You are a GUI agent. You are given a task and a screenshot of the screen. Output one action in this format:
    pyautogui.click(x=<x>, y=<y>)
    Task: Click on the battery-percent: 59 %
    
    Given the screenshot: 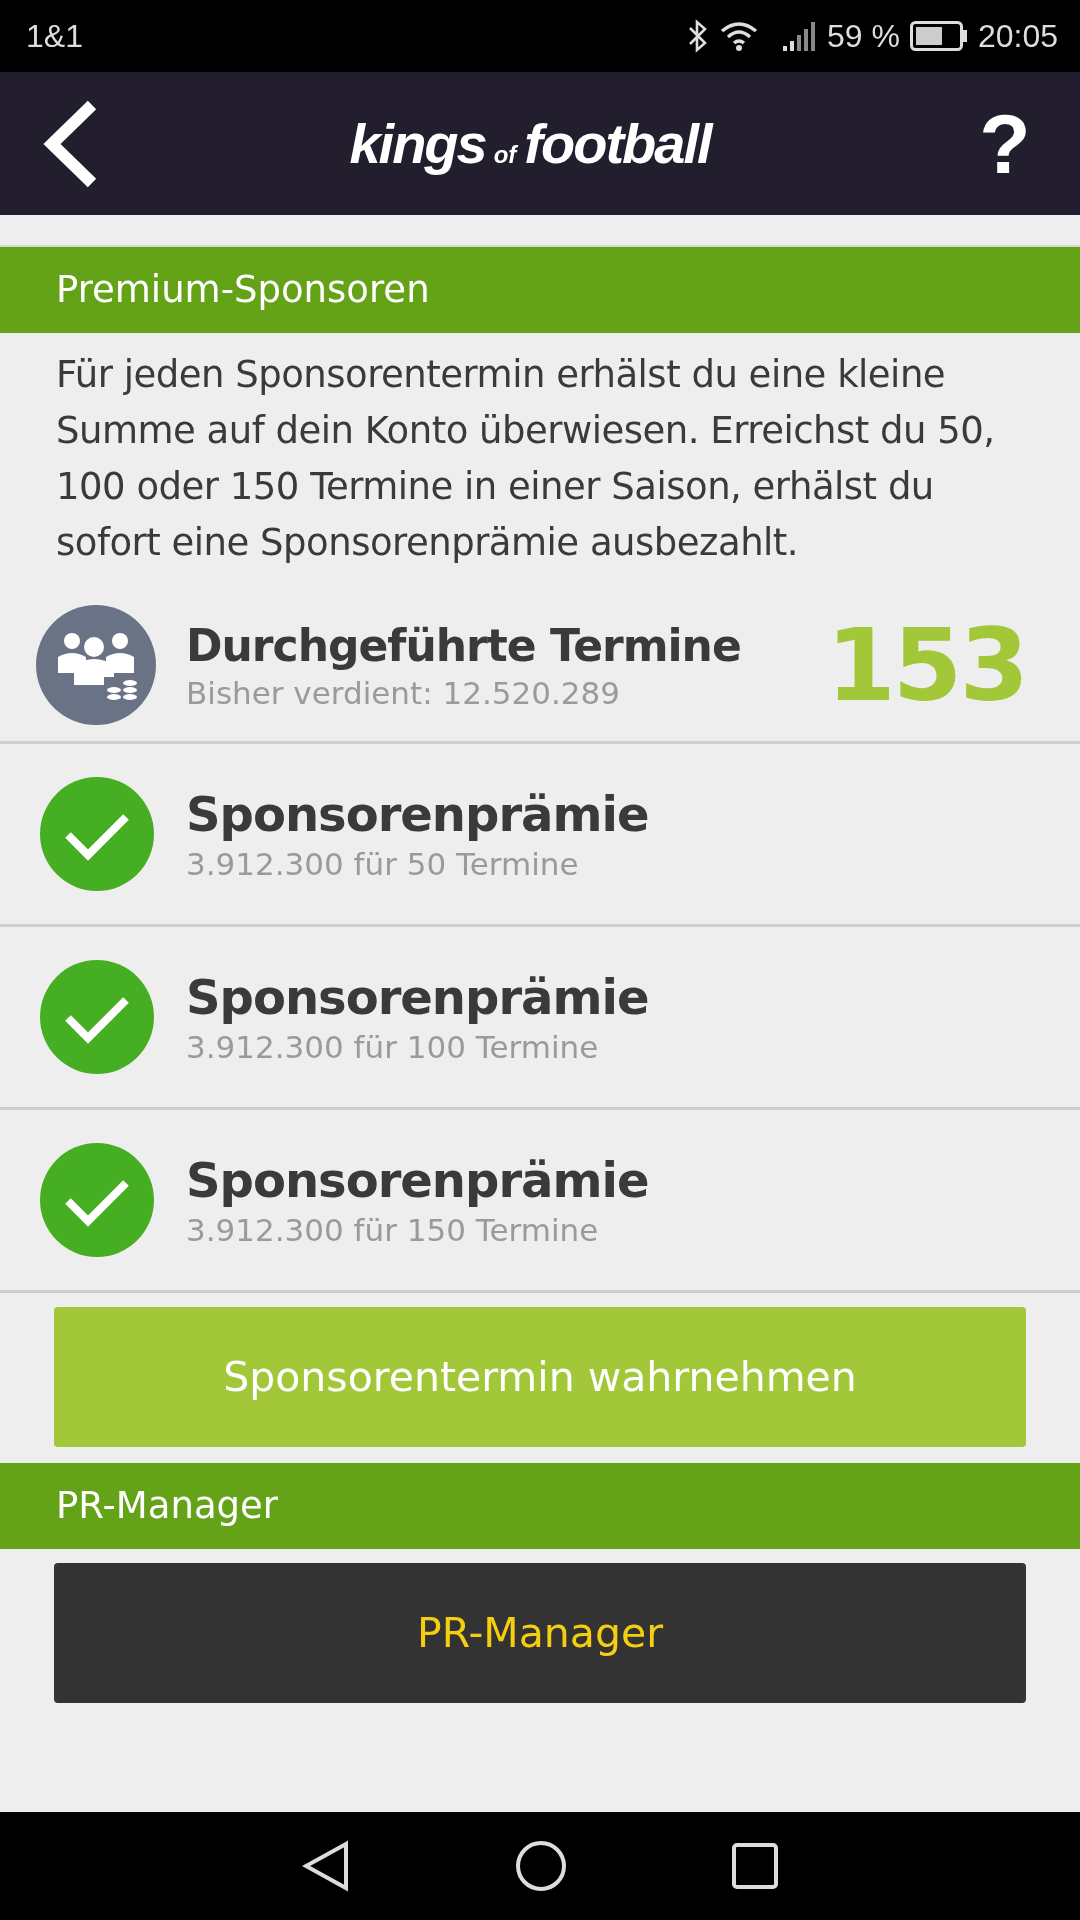 What is the action you would take?
    pyautogui.click(x=863, y=36)
    